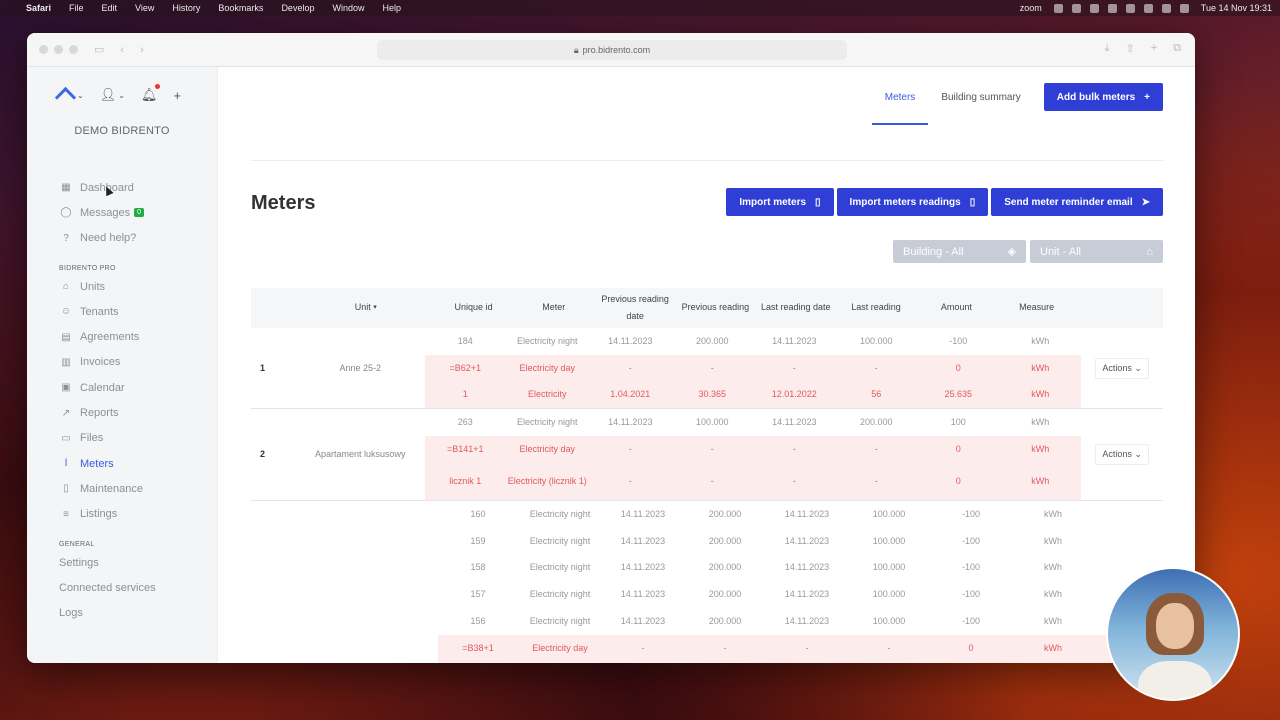  I want to click on divider, so click(707, 160).